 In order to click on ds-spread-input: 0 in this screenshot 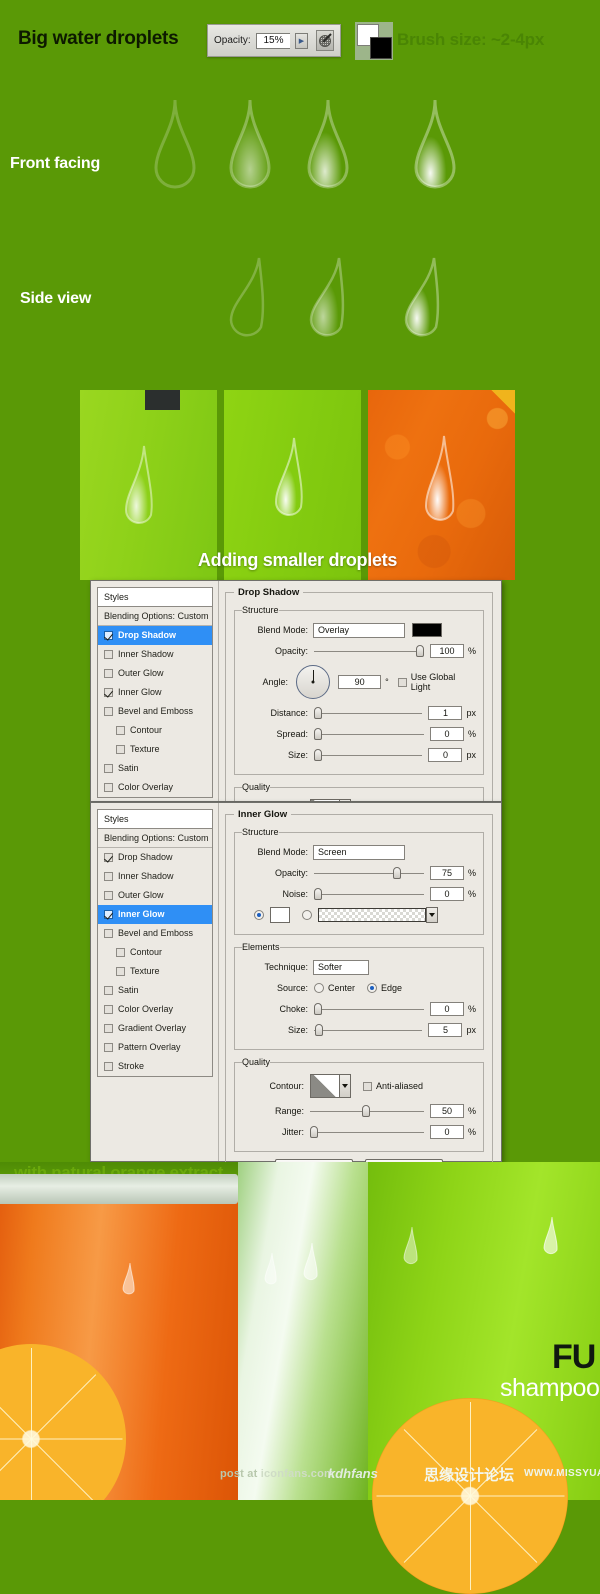, I will do `click(446, 734)`.